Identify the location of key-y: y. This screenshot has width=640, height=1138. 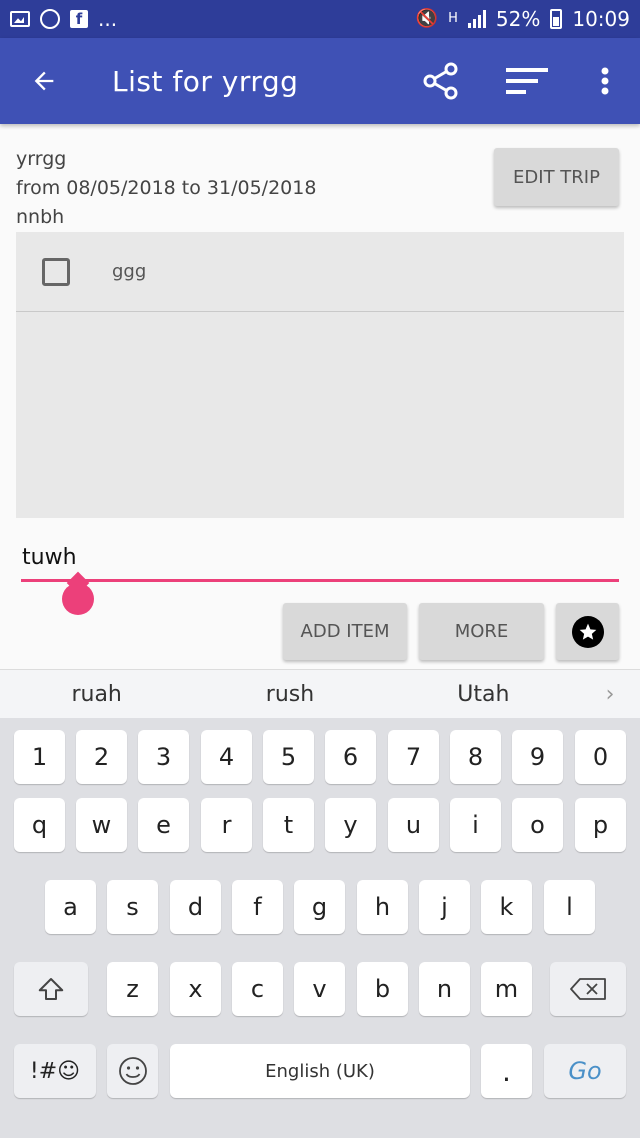
(350, 825).